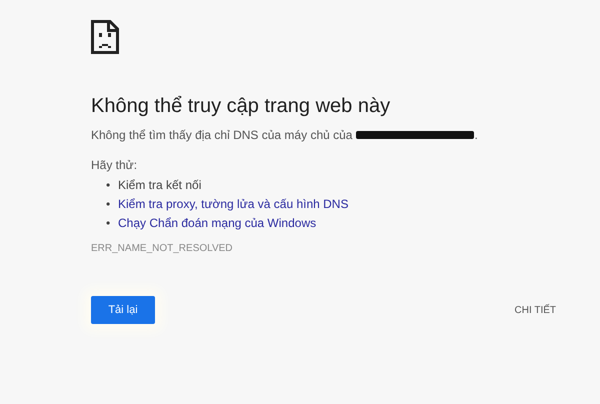 The width and height of the screenshot is (600, 404). What do you see at coordinates (160, 185) in the screenshot?
I see `suggestion-text: Kiểm tra kết nối` at bounding box center [160, 185].